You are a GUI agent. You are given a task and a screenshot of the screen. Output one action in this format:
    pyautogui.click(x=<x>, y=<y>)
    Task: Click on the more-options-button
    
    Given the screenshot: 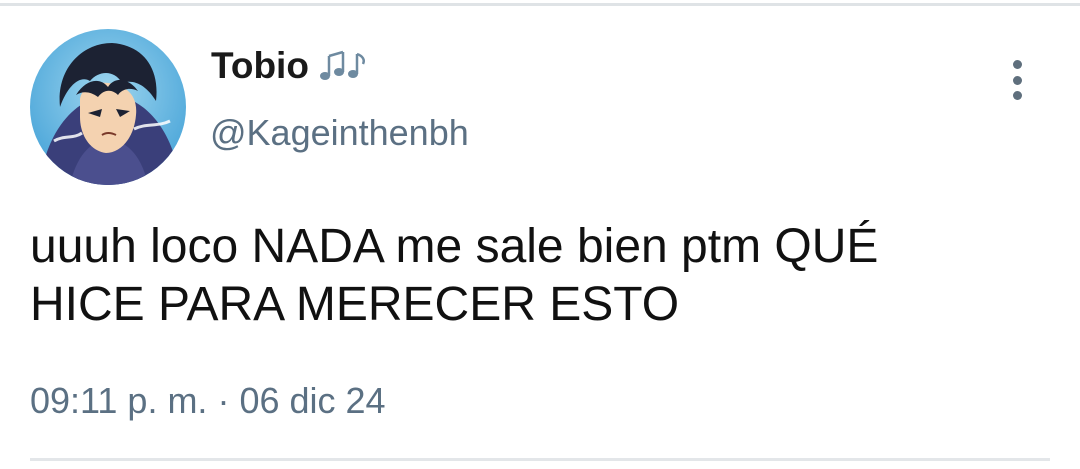 What is the action you would take?
    pyautogui.click(x=1017, y=80)
    